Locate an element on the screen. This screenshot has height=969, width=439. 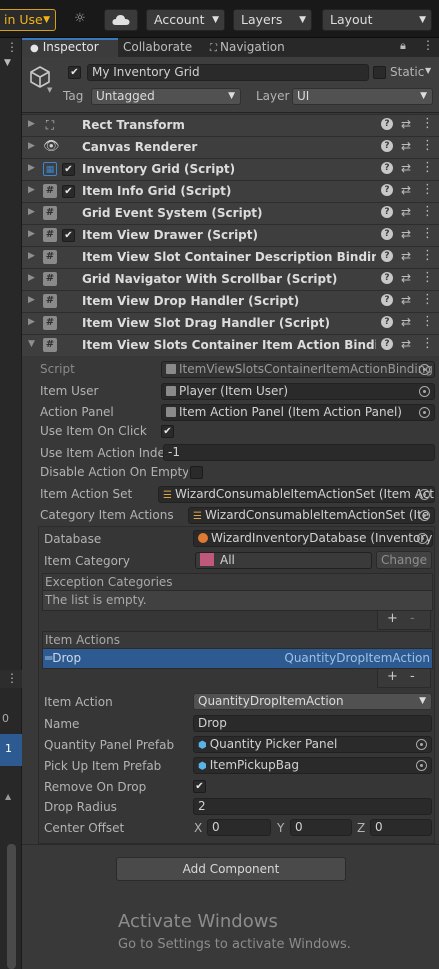
category-field: ☰ WizardConsumableItemActionSet (Ite is located at coordinates (311, 515).